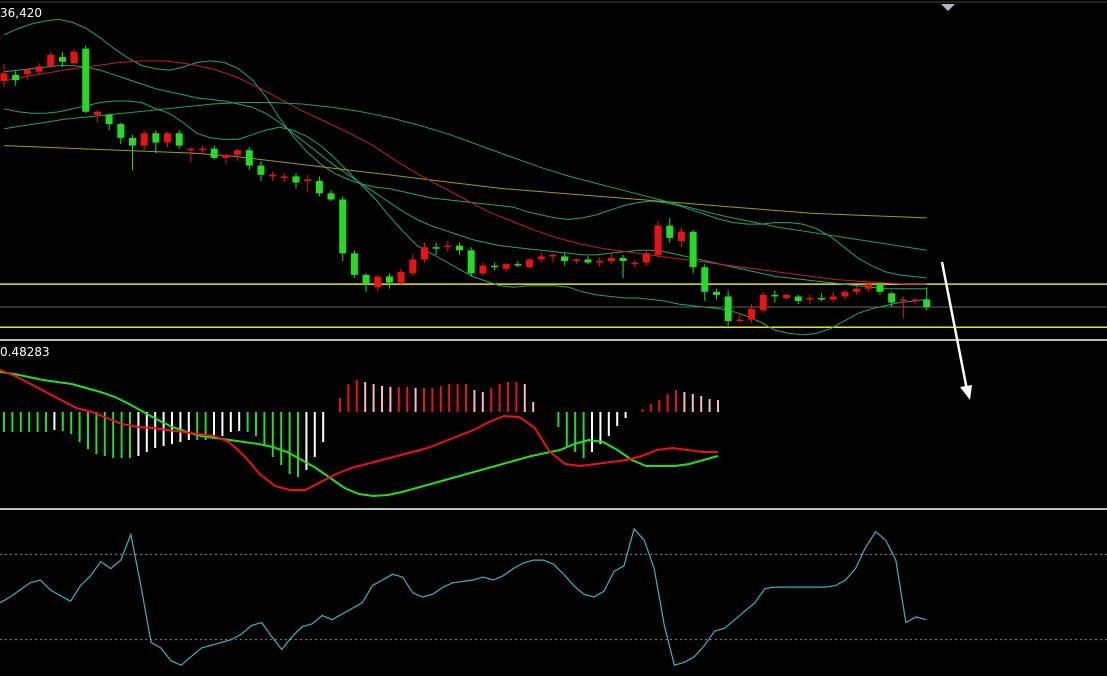 This screenshot has width=1107, height=676. I want to click on moving-average-yellow, so click(465, 182).